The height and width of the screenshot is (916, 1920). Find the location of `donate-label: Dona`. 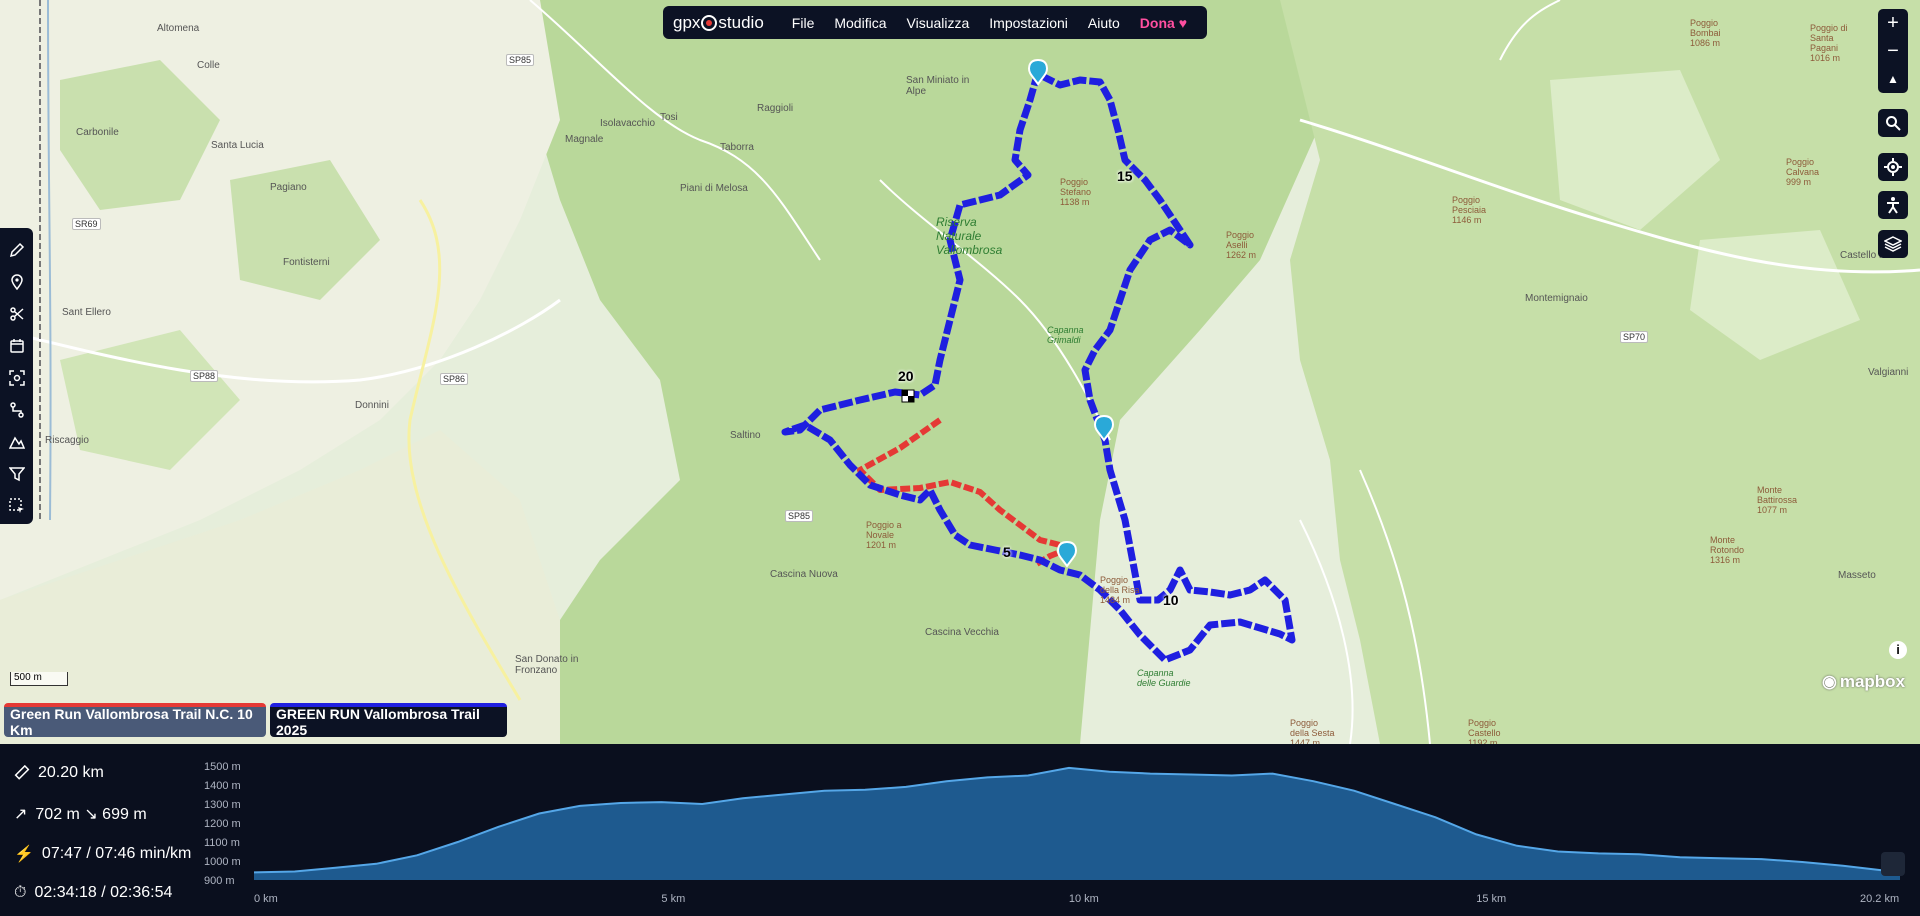

donate-label: Dona is located at coordinates (1157, 22).